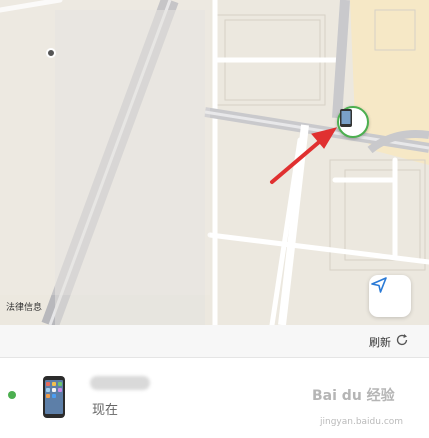  Describe the element at coordinates (390, 296) in the screenshot. I see `locate-me-button` at that location.